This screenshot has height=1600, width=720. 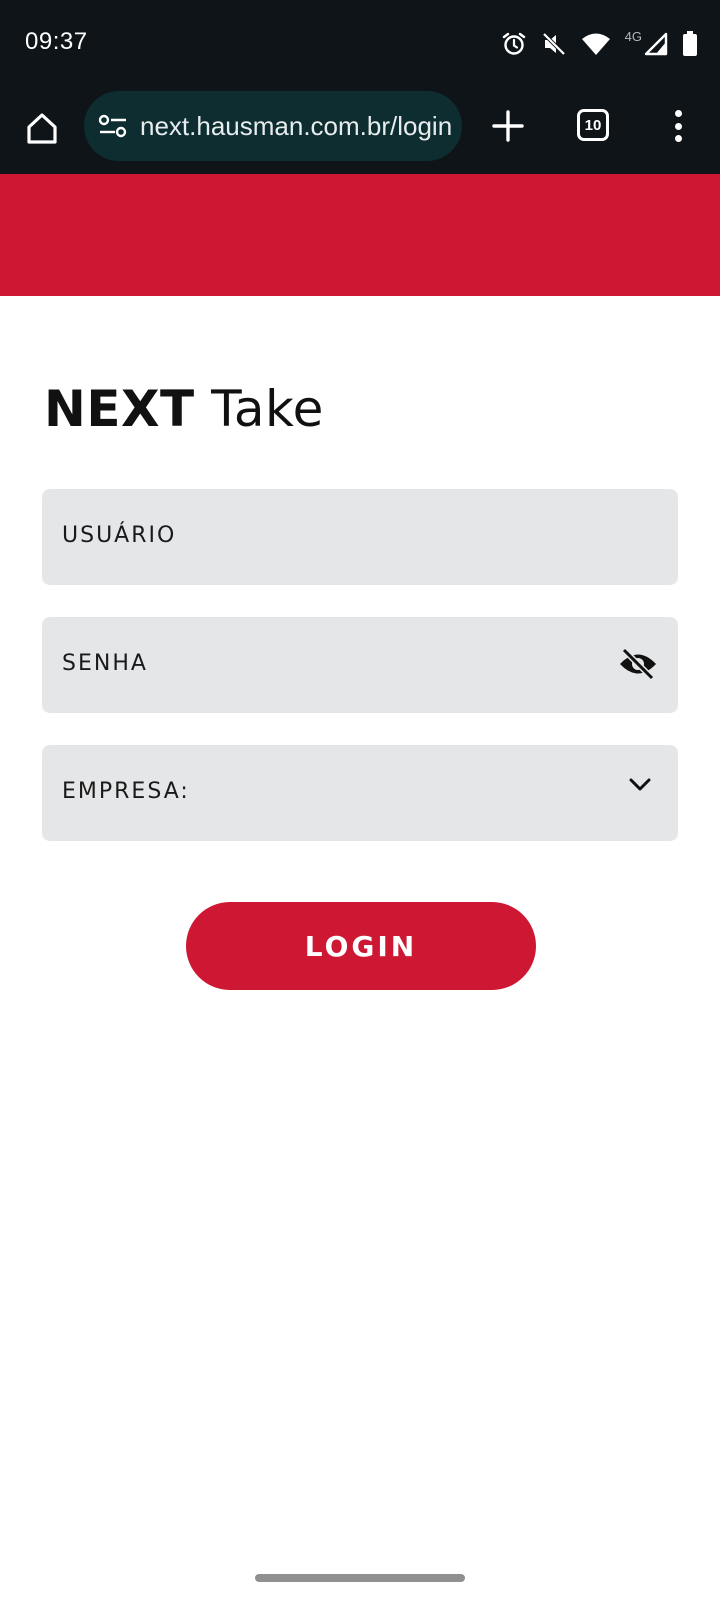 What do you see at coordinates (360, 1578) in the screenshot?
I see `gesture-home-indicator` at bounding box center [360, 1578].